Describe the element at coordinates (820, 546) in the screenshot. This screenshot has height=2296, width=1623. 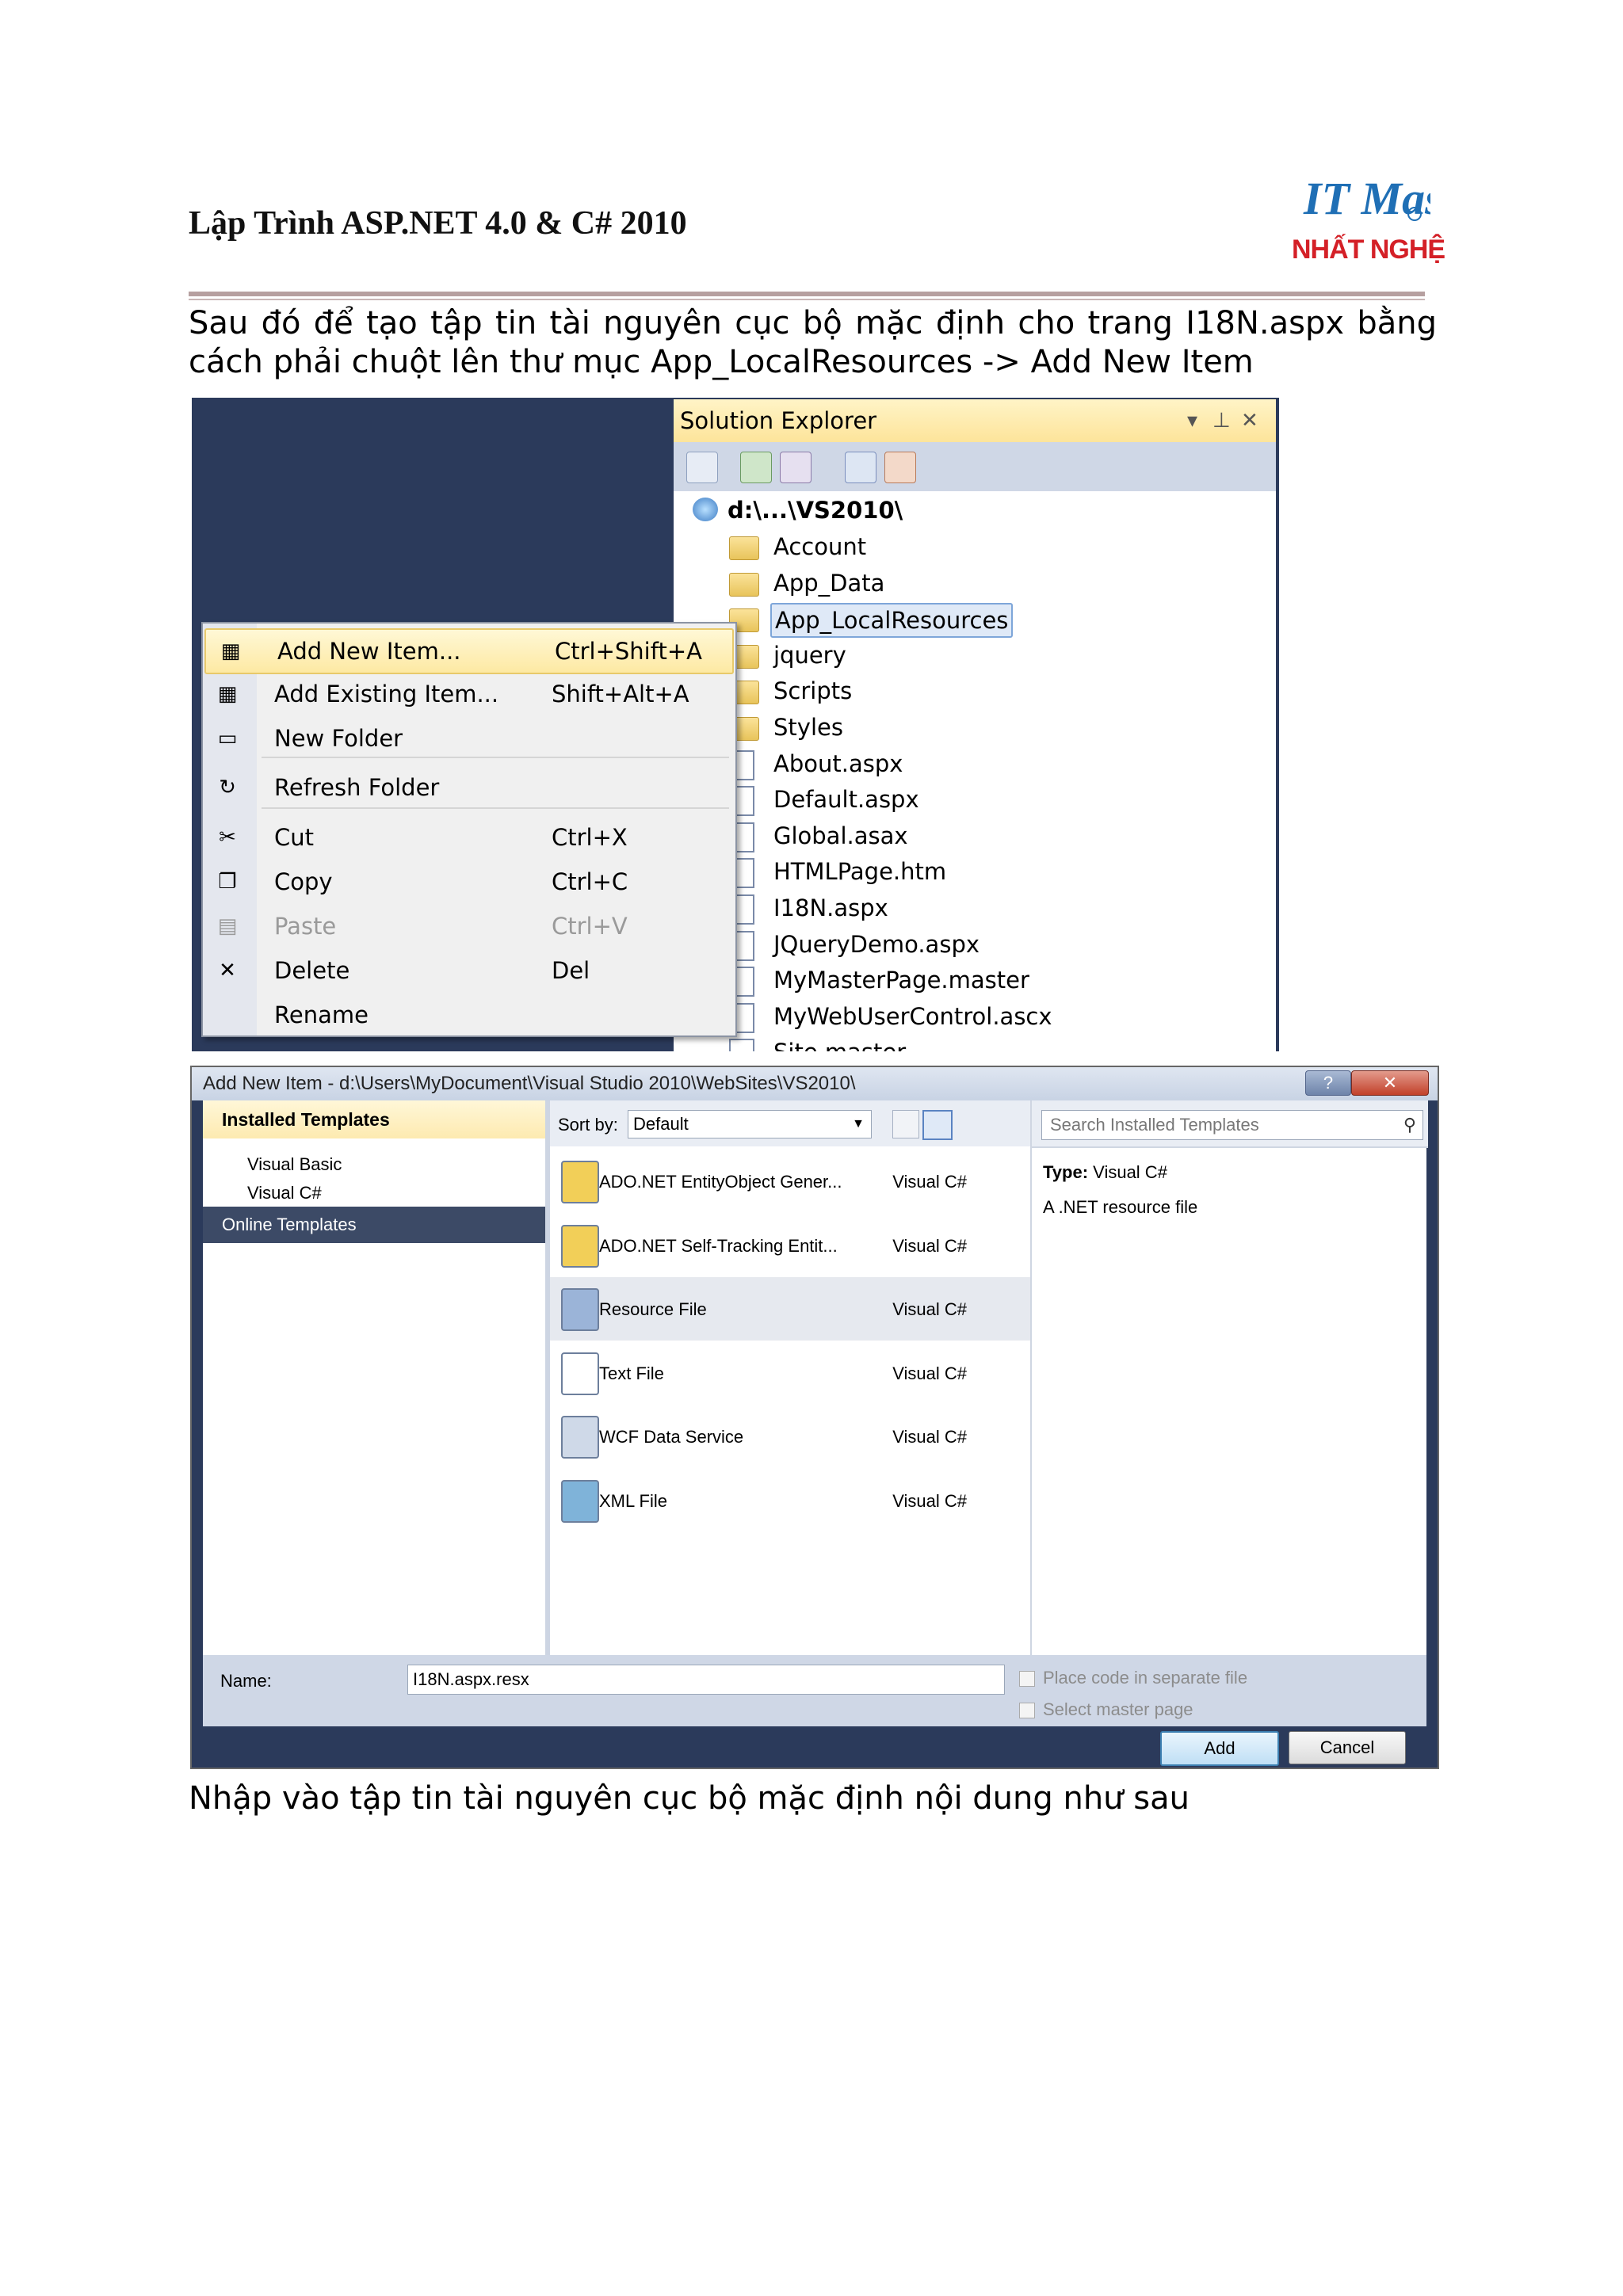
I see `tree-item-label: Account` at that location.